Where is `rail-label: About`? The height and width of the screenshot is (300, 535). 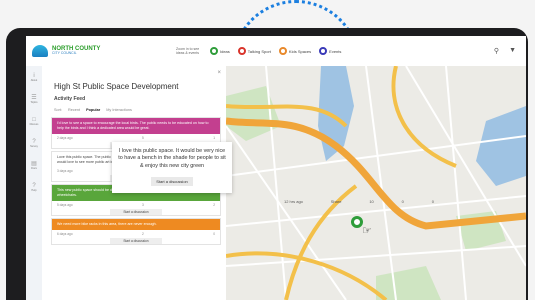
rail-label: About is located at coordinates (34, 80).